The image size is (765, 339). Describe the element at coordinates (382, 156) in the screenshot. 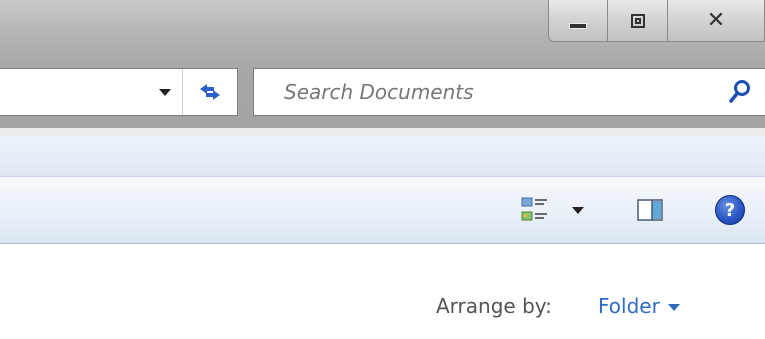

I see `menu-band` at that location.